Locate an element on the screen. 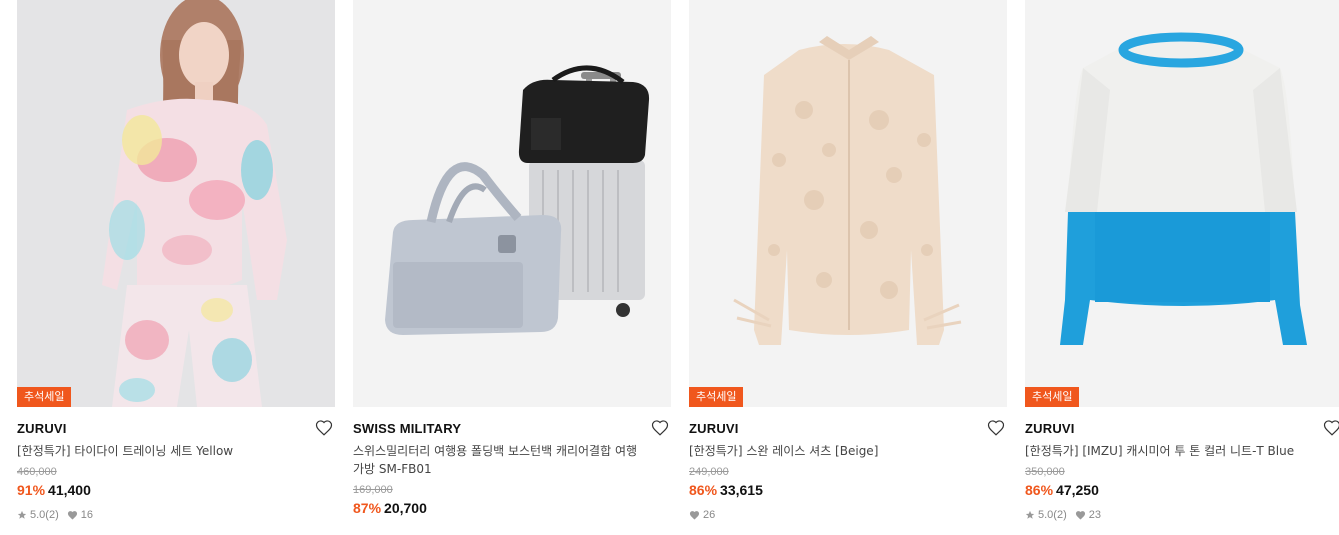  discount-rate: 87% is located at coordinates (367, 508).